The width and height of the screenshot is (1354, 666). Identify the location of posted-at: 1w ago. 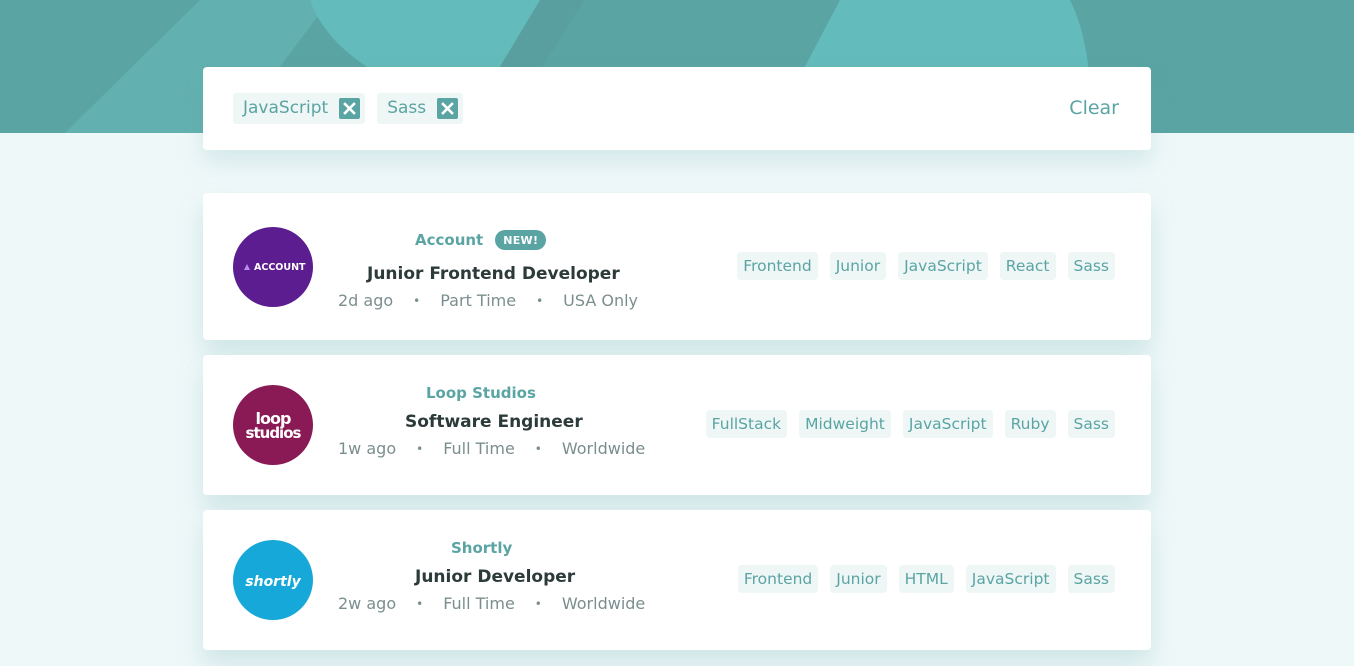
(367, 448).